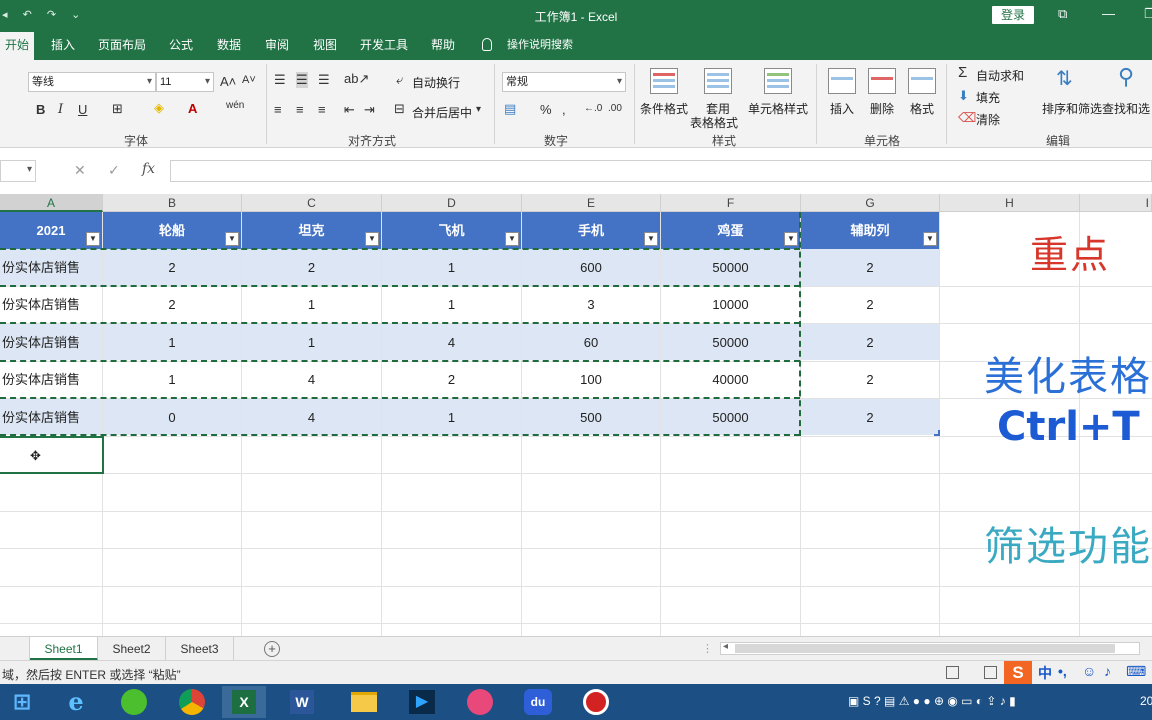 The width and height of the screenshot is (1152, 720). What do you see at coordinates (92, 82) in the screenshot?
I see `font-name-select: 等线 ▾` at bounding box center [92, 82].